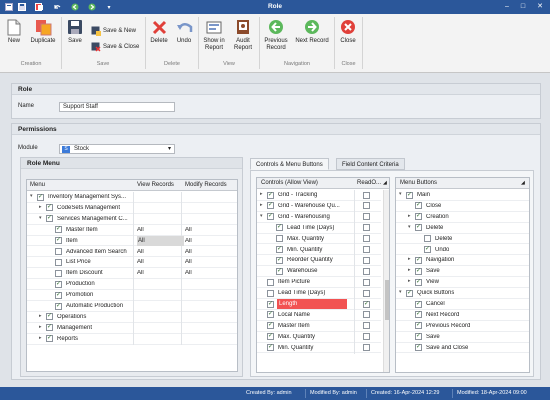  I want to click on tree-row: ✓ Local Name, so click(319, 315).